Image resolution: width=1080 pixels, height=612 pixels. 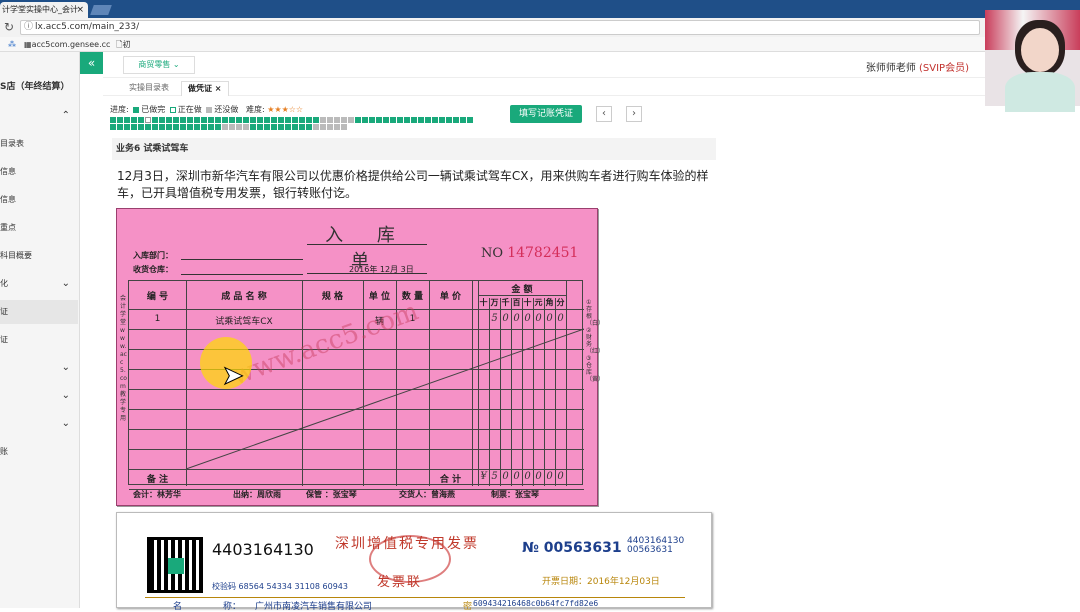 What do you see at coordinates (91, 63) in the screenshot?
I see `sidebar-collapse-button: «` at bounding box center [91, 63].